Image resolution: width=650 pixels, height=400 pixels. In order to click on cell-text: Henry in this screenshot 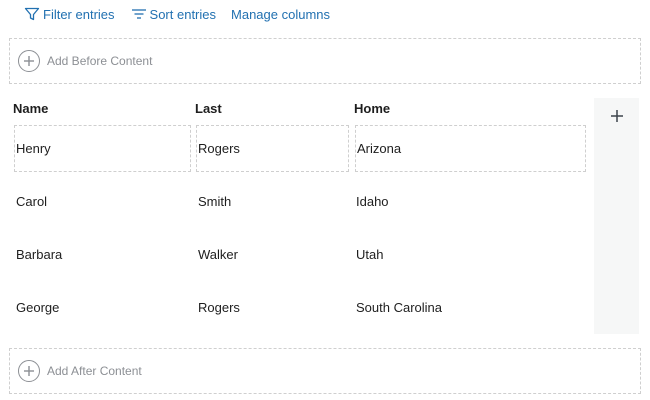, I will do `click(33, 148)`.